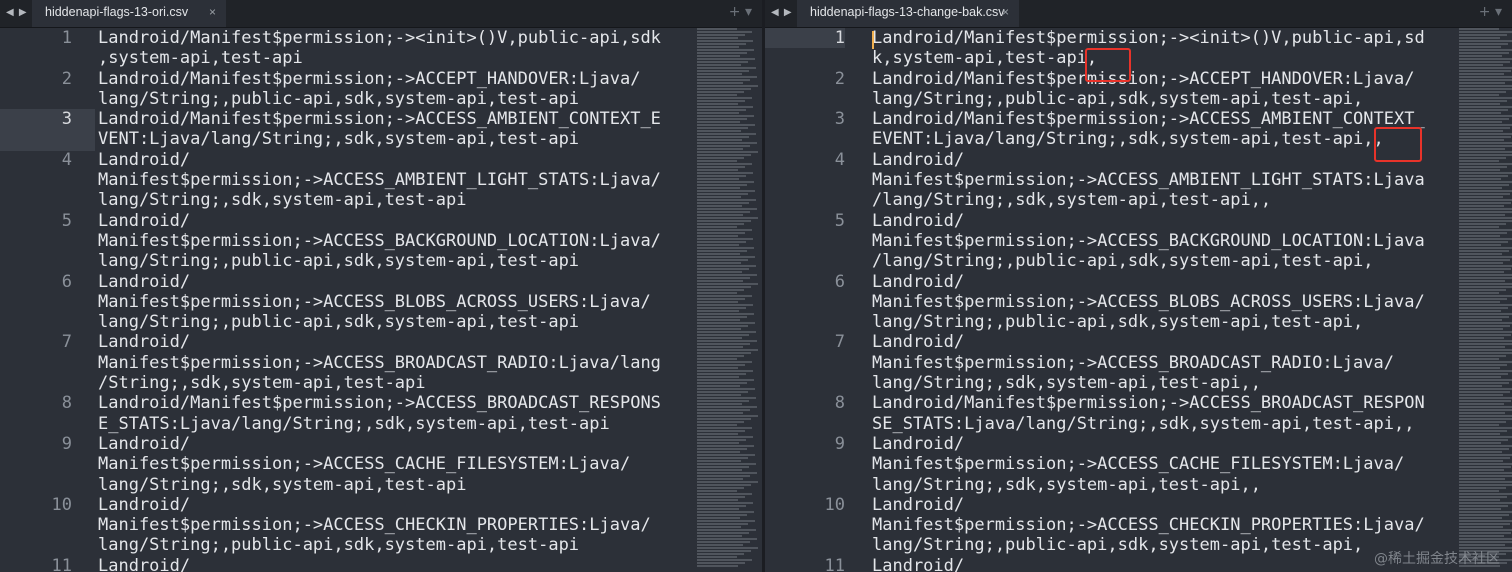 This screenshot has height=572, width=1512. I want to click on line-text: Landroid/, so click(430, 564).